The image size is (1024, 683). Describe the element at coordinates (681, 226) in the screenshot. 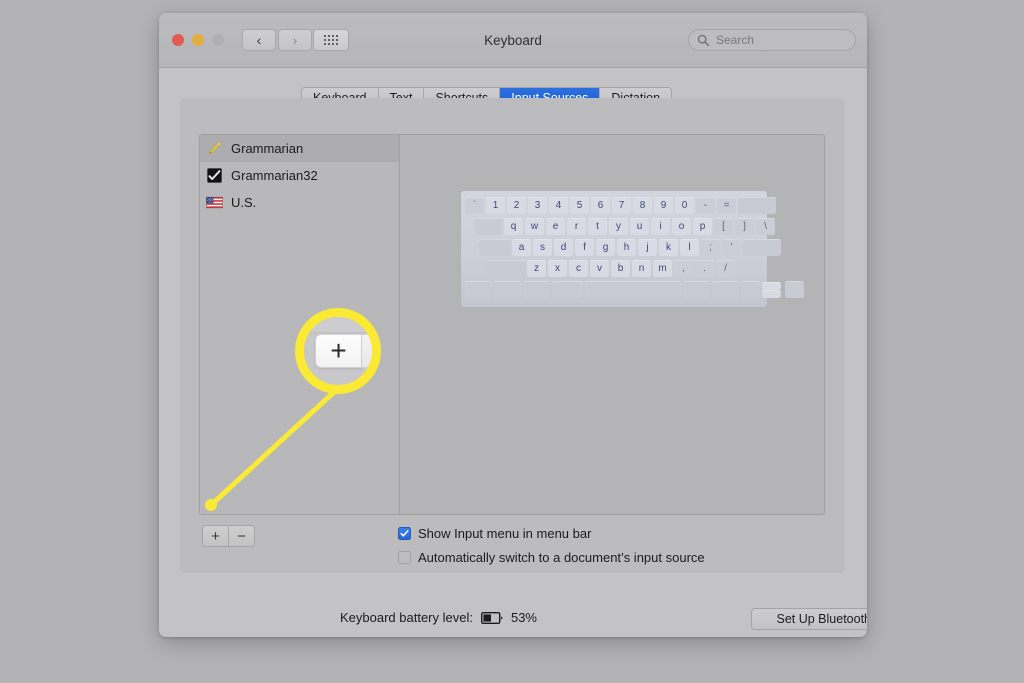

I see `key-o: o` at that location.